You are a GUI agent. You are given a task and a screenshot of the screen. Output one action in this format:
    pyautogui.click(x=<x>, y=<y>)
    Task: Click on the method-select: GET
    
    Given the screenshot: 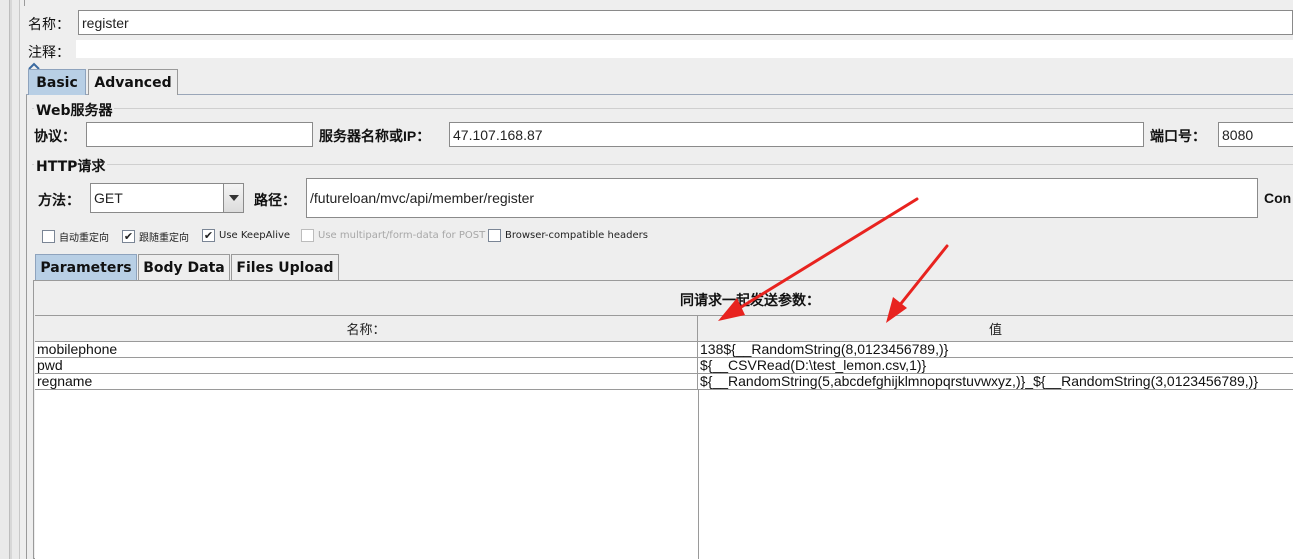 What is the action you would take?
    pyautogui.click(x=167, y=198)
    